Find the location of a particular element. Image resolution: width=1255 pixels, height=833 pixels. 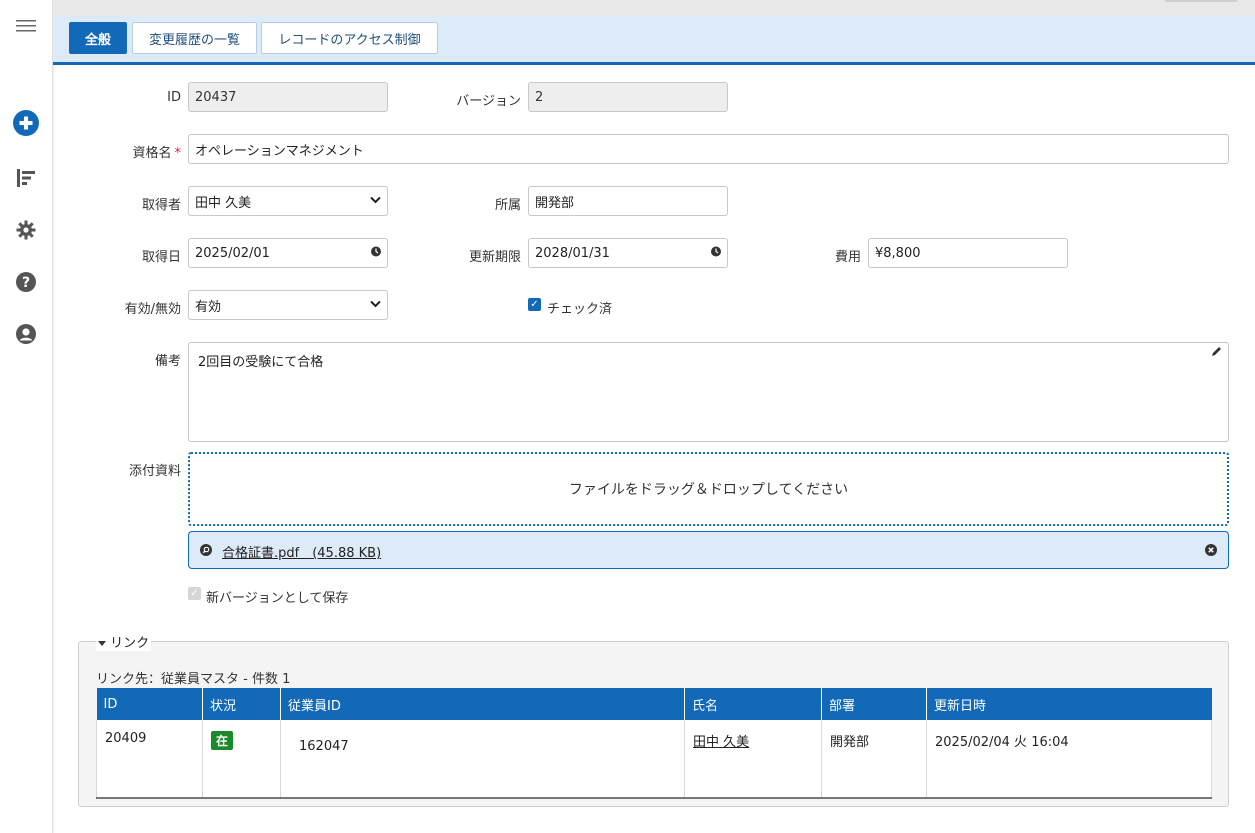

qualification-name-value: オペレーションマネジメント is located at coordinates (279, 151).